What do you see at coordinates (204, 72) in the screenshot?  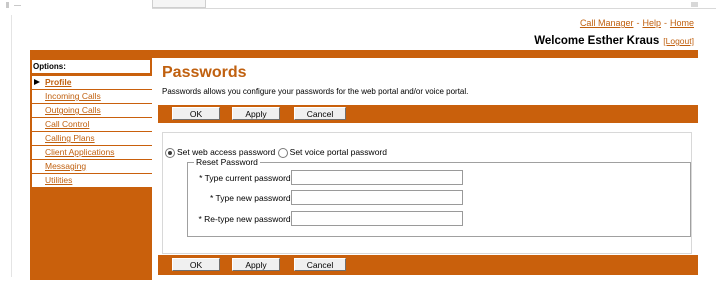 I see `page-title: Passwords` at bounding box center [204, 72].